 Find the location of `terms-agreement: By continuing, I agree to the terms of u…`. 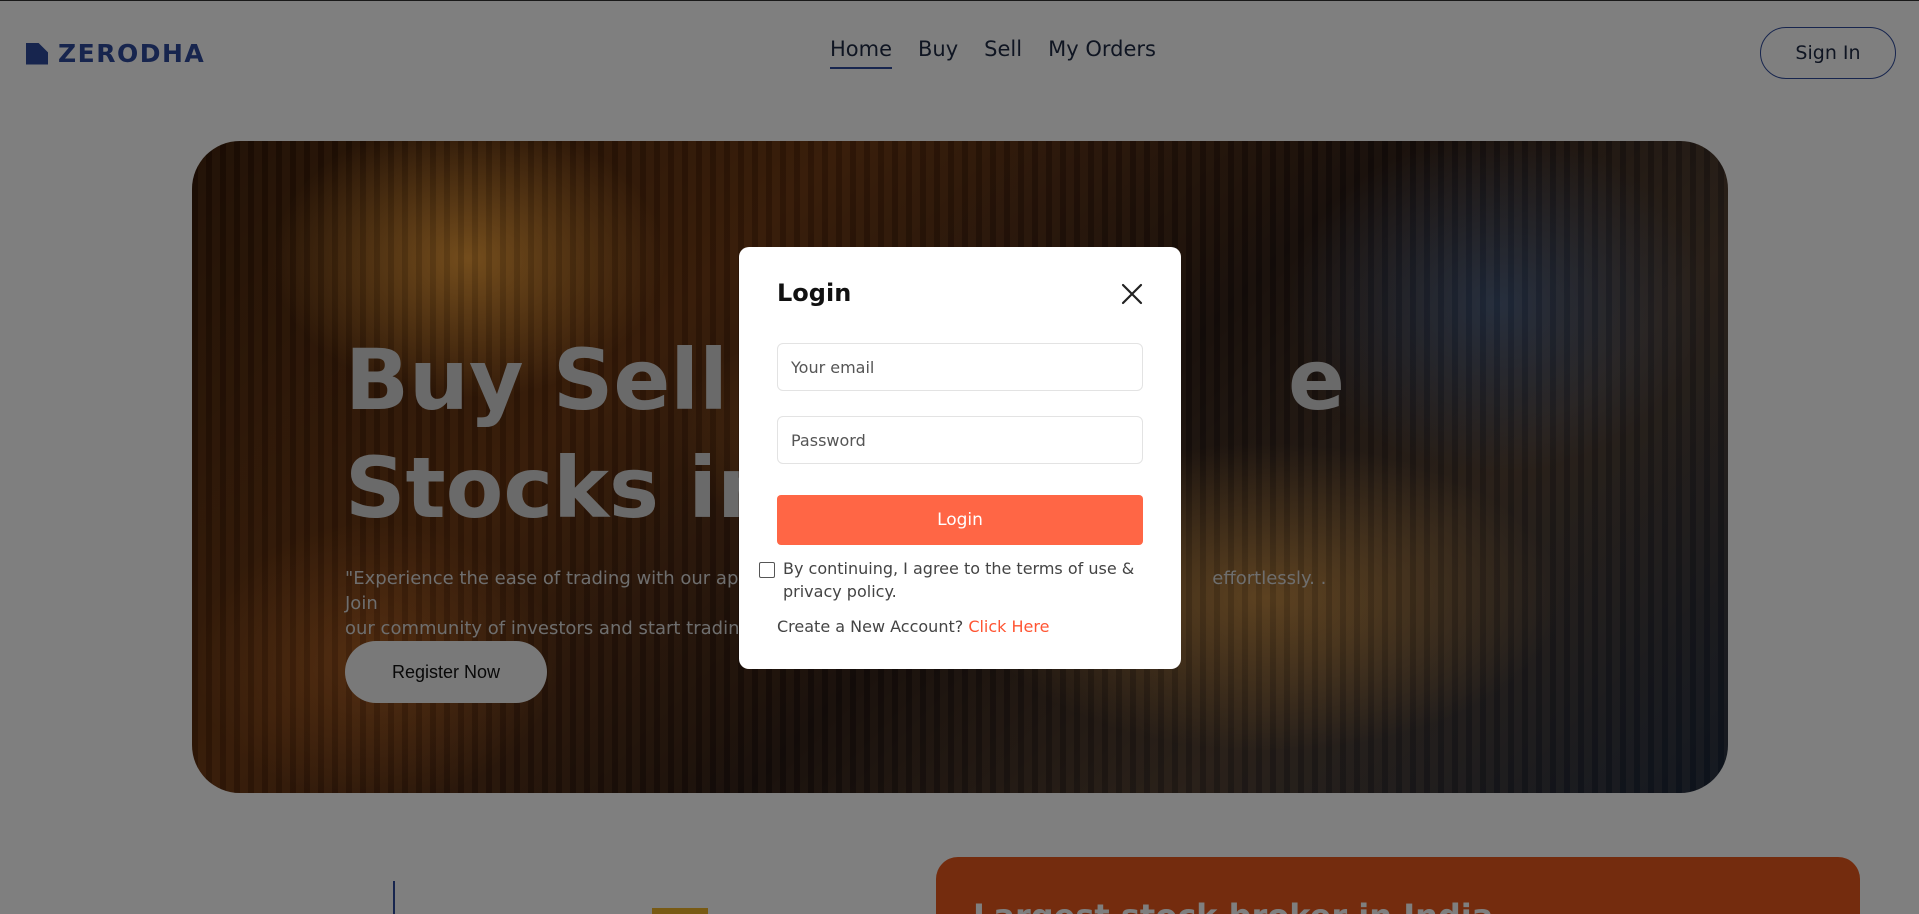

terms-agreement: By continuing, I agree to the terms of u… is located at coordinates (954, 580).